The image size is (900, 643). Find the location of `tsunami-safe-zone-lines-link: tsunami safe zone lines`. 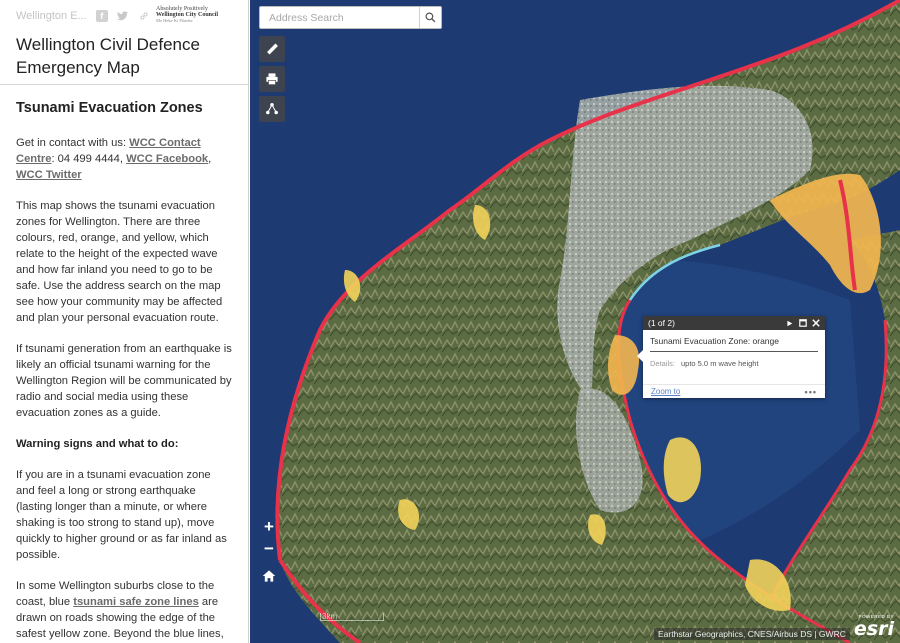

tsunami-safe-zone-lines-link: tsunami safe zone lines is located at coordinates (136, 602).